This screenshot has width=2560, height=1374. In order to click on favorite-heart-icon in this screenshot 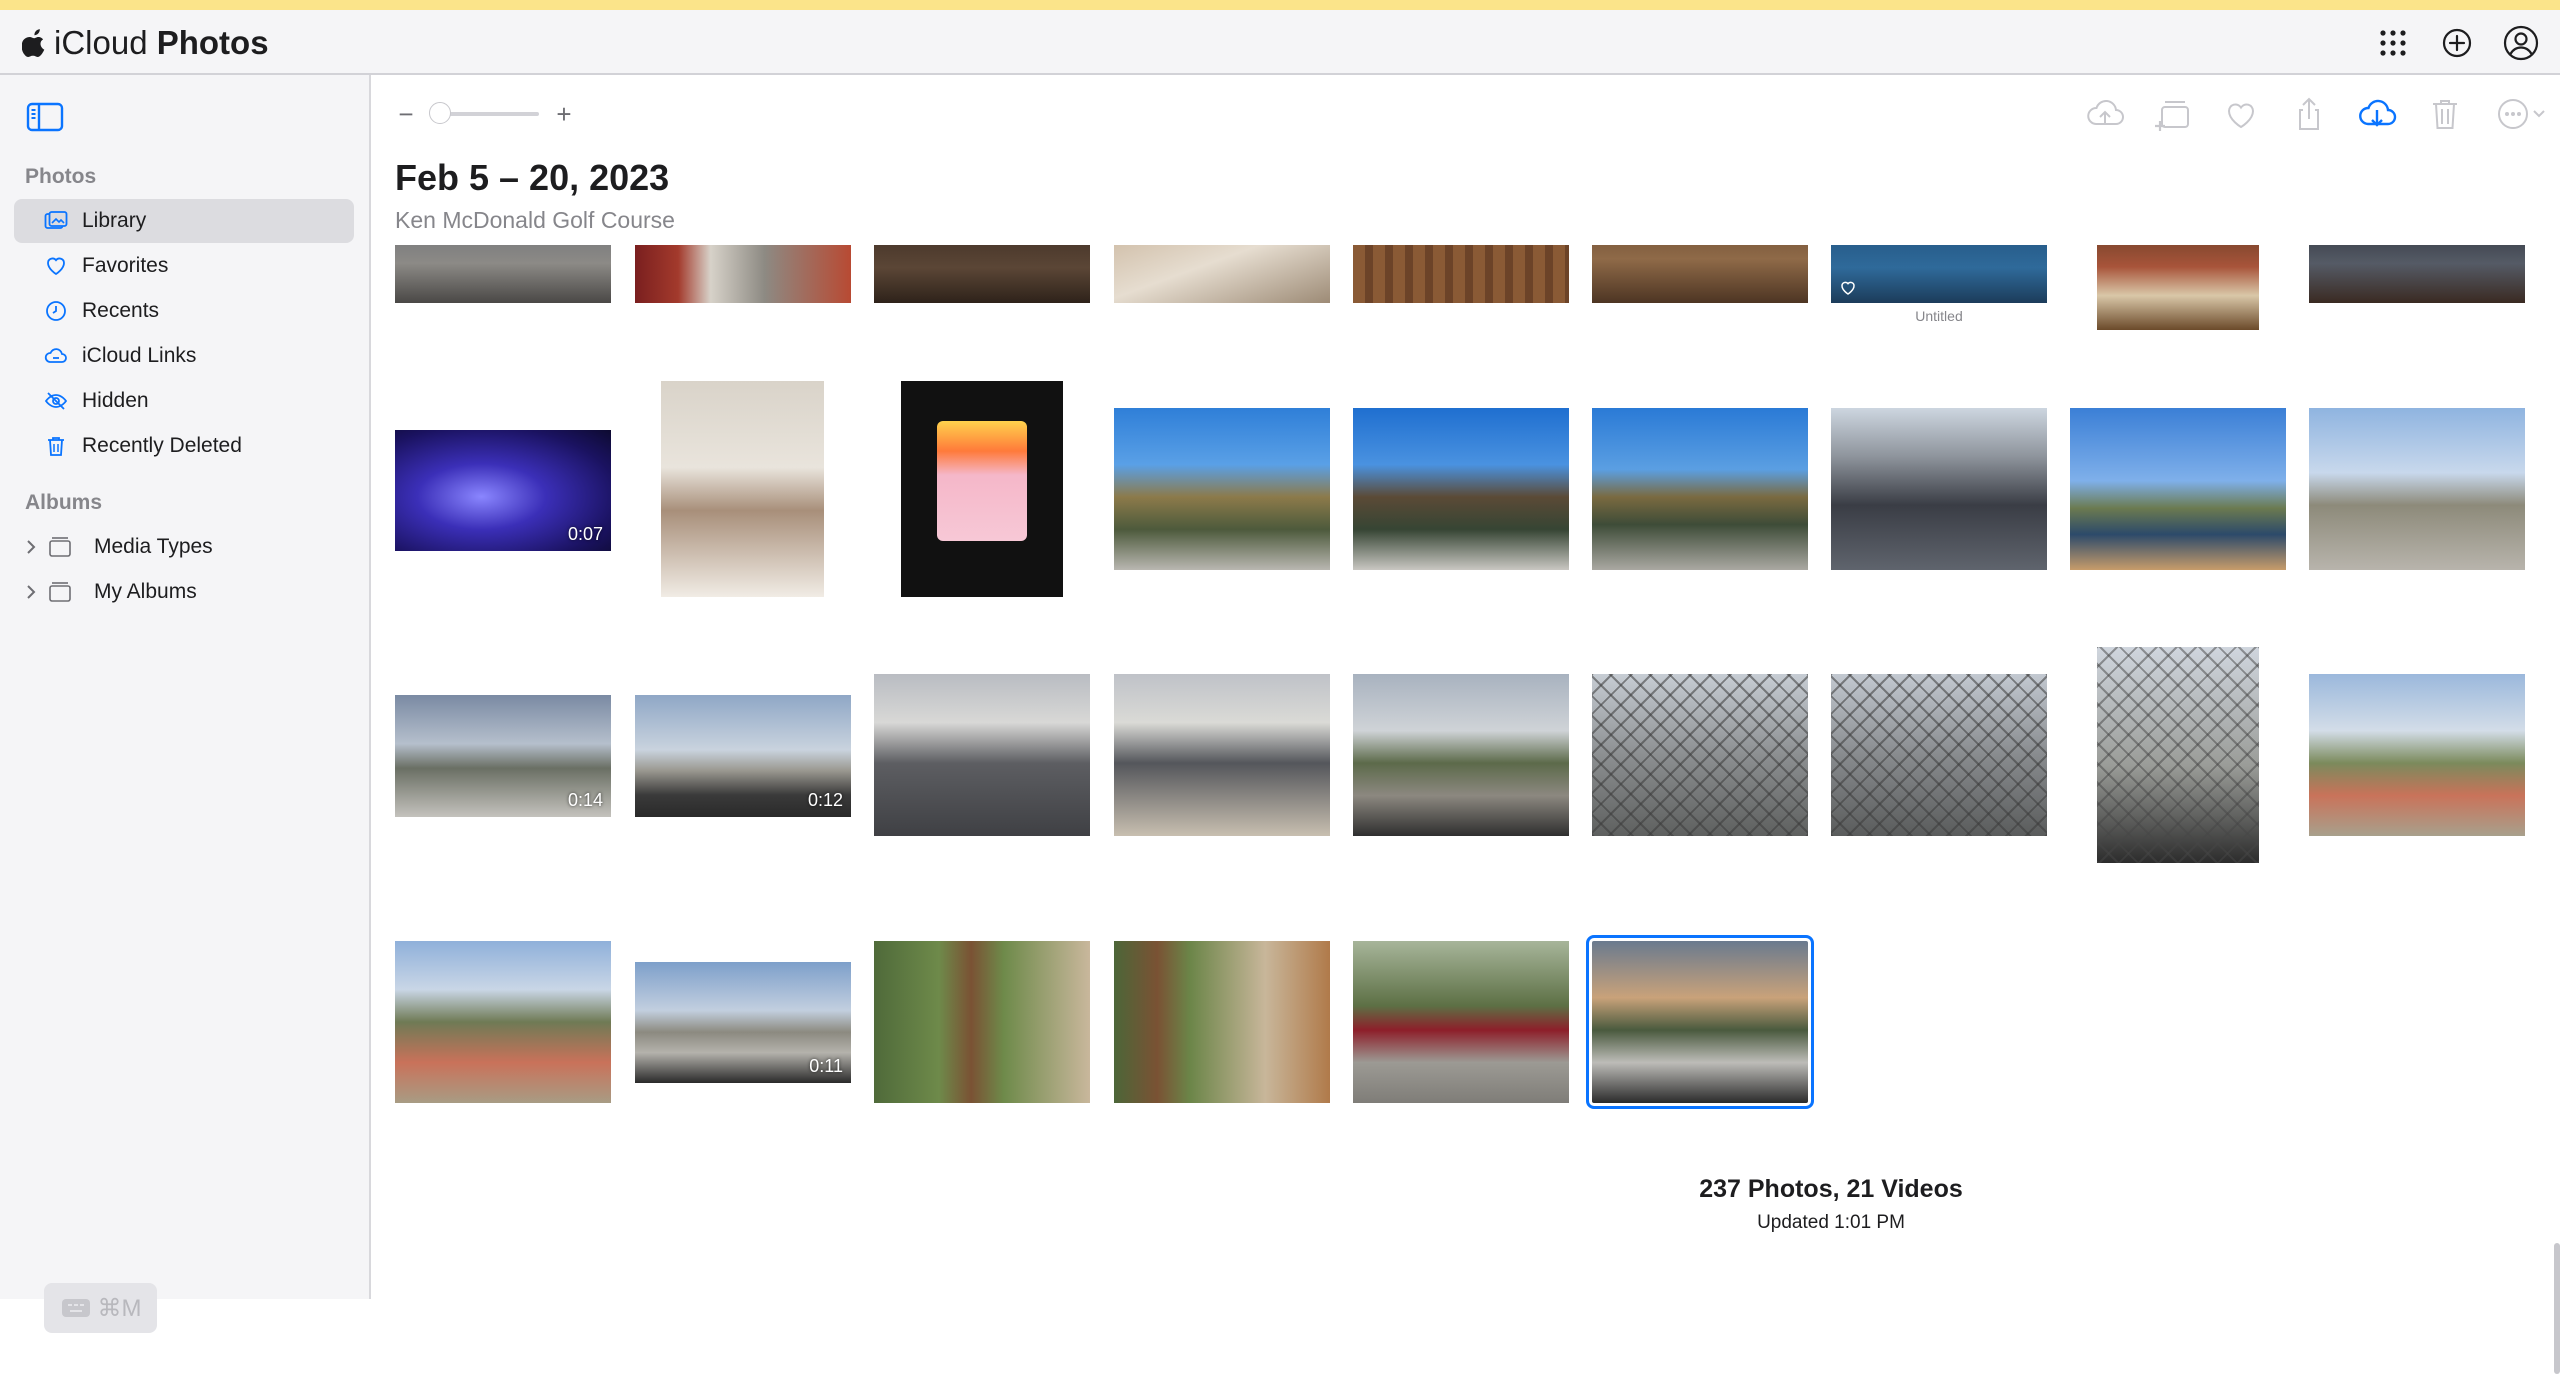, I will do `click(1848, 288)`.